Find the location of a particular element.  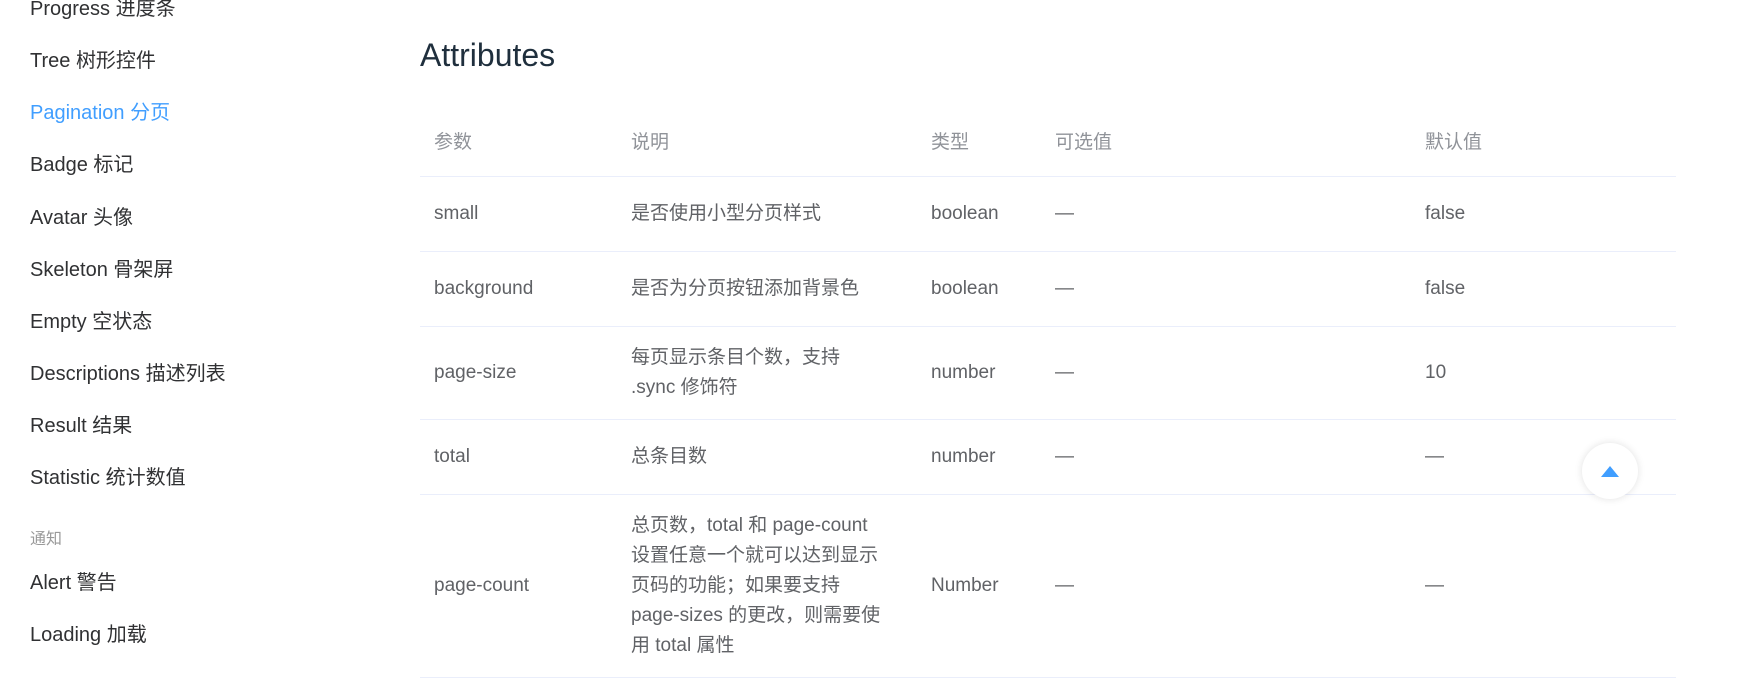

section-title: Attributes is located at coordinates (488, 55).